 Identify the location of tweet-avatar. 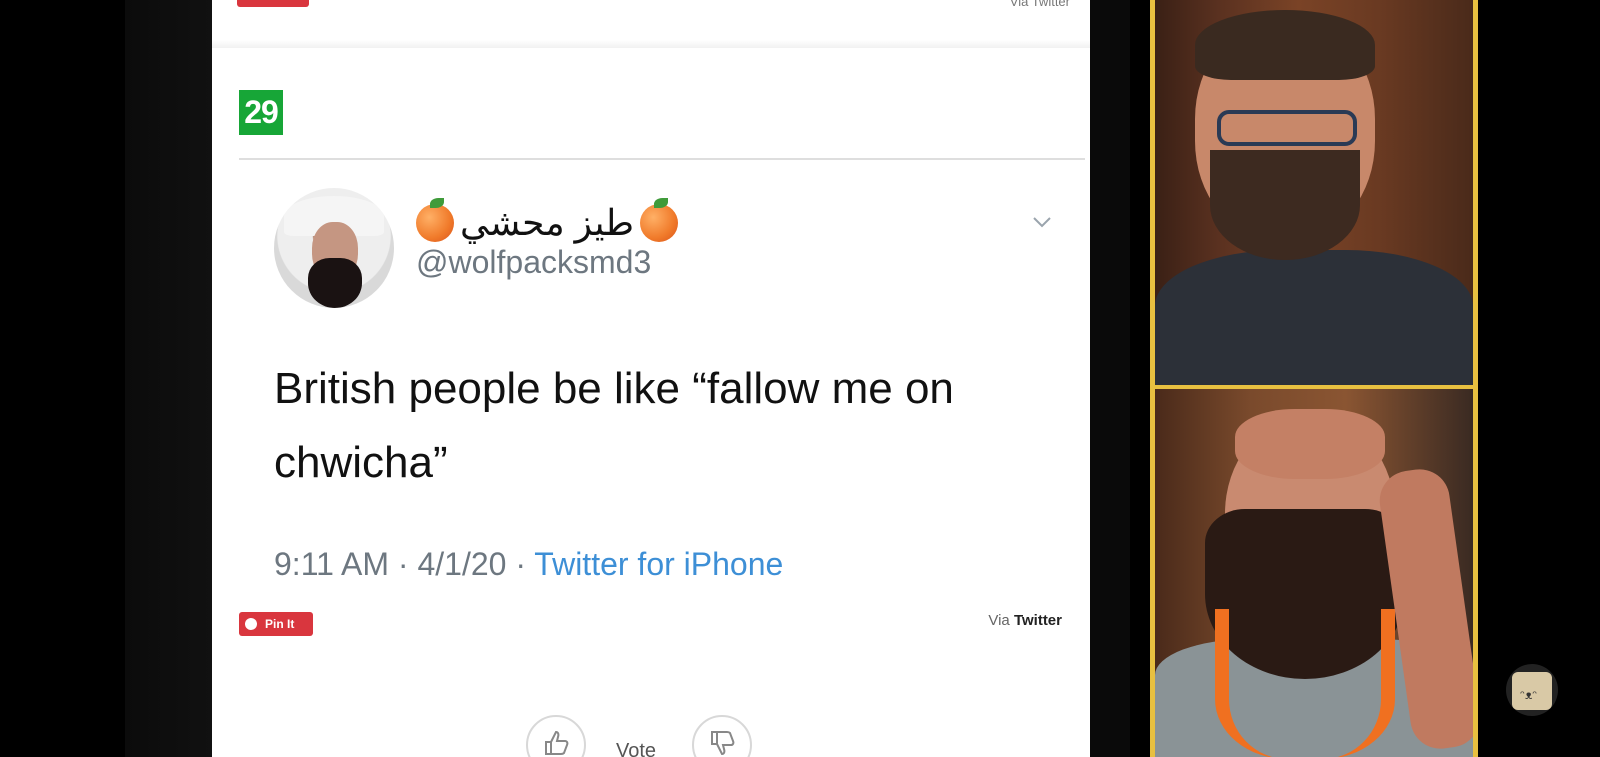
(334, 248).